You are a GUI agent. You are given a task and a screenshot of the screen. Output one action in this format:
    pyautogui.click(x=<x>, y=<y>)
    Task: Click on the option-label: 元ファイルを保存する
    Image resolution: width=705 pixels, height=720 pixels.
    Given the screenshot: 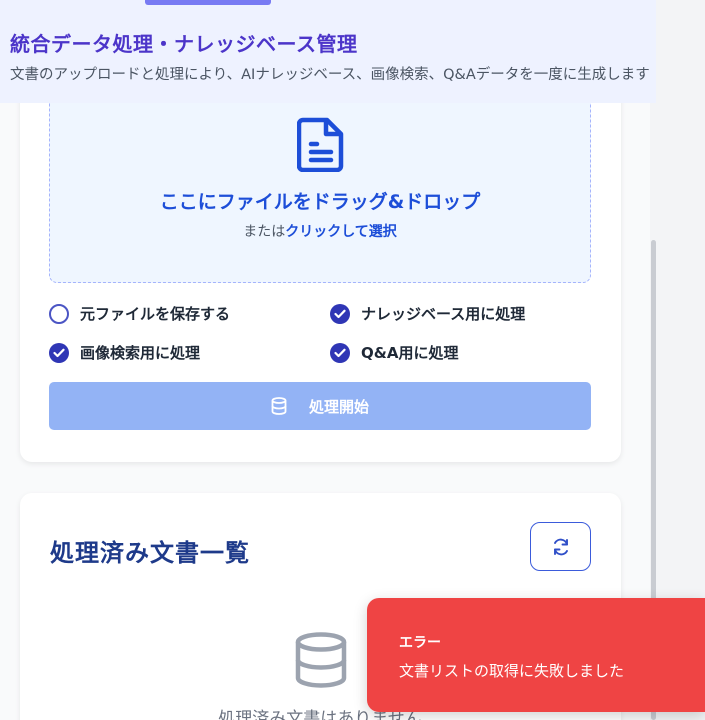 What is the action you would take?
    pyautogui.click(x=155, y=314)
    